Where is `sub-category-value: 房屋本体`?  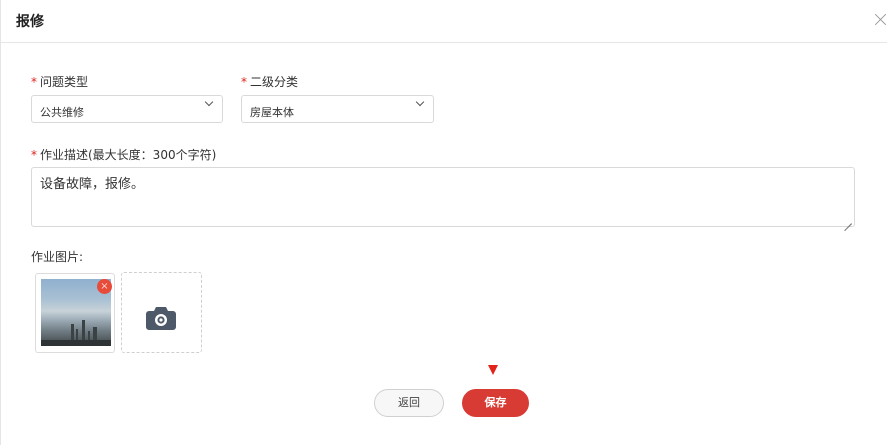
sub-category-value: 房屋本体 is located at coordinates (272, 112).